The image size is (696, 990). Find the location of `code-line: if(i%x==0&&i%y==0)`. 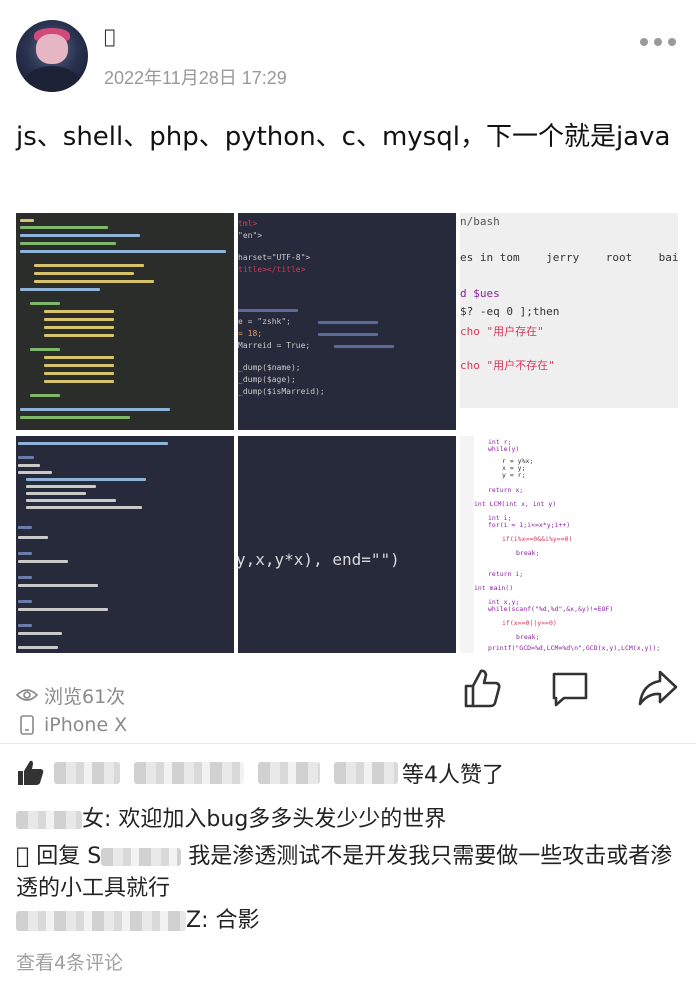

code-line: if(i%x==0&&i%y==0) is located at coordinates (537, 539).